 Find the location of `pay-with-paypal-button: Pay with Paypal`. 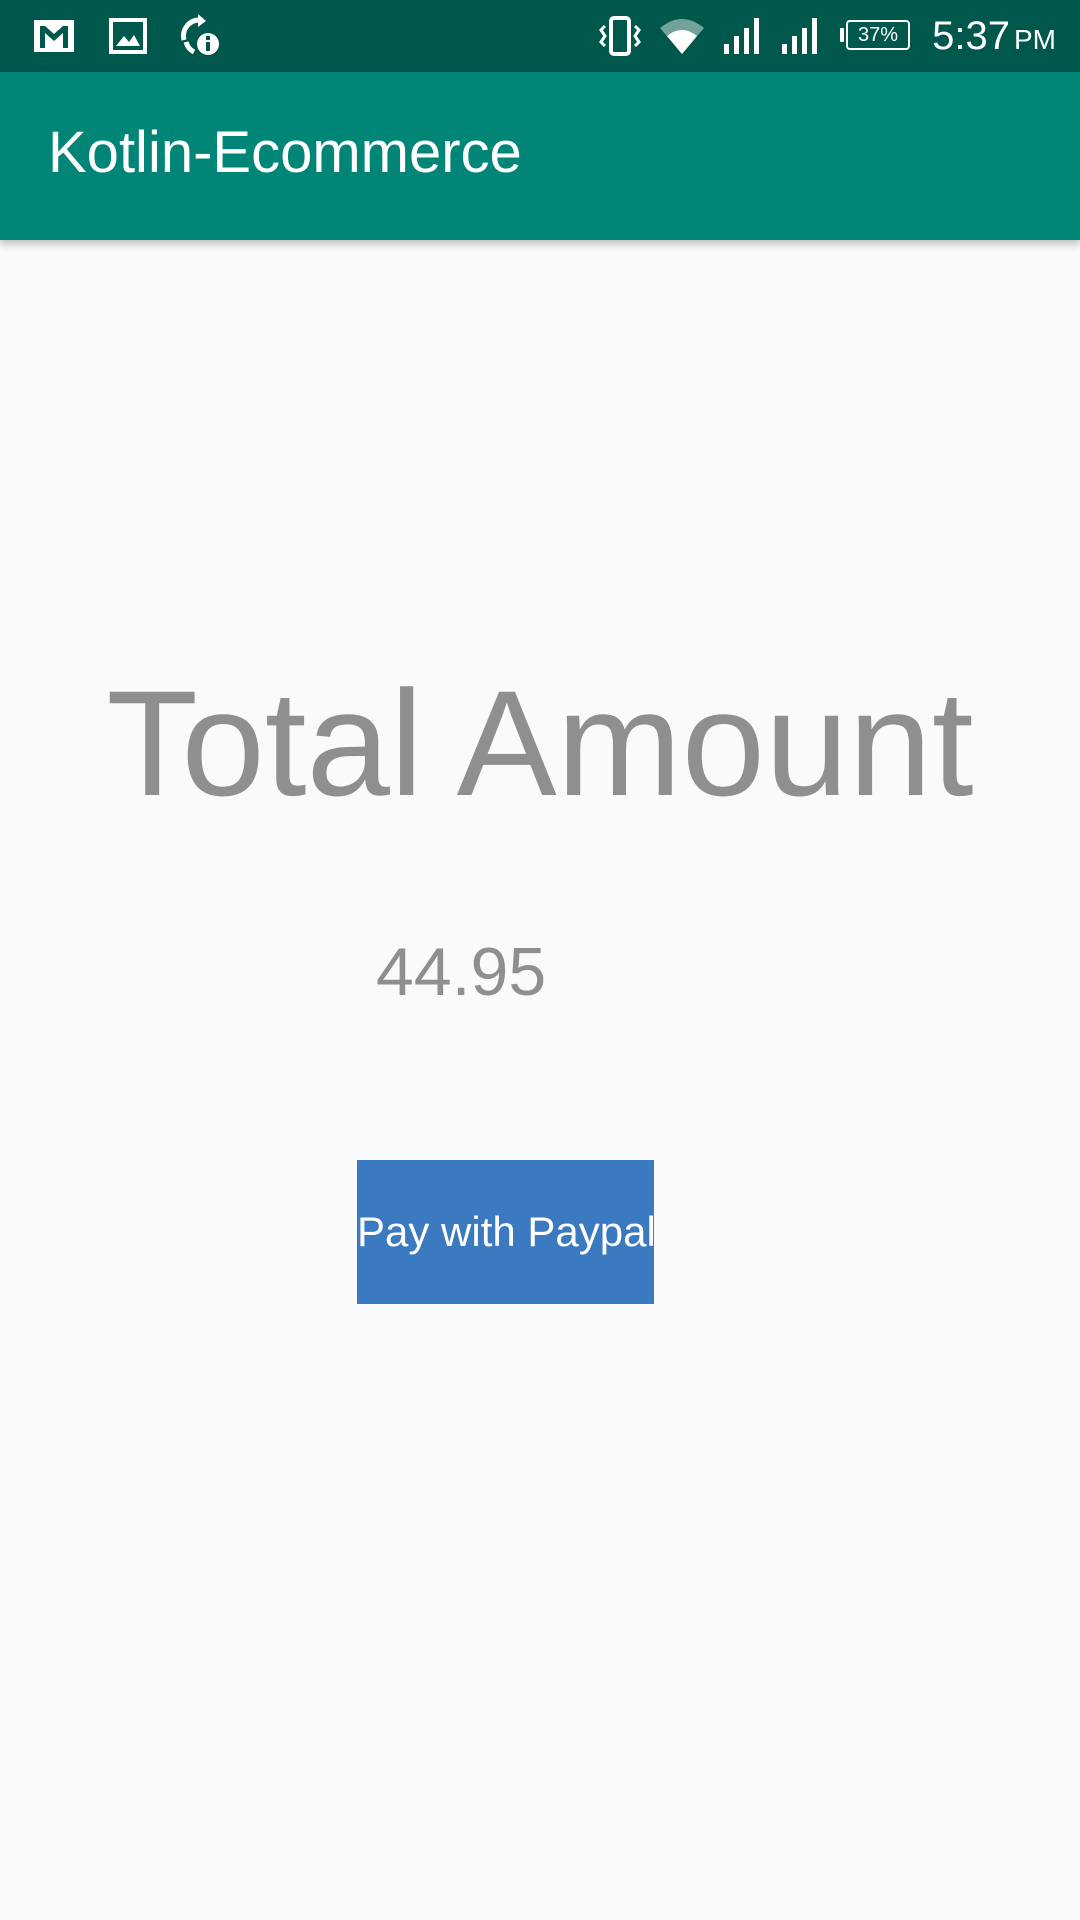

pay-with-paypal-button: Pay with Paypal is located at coordinates (505, 1232).